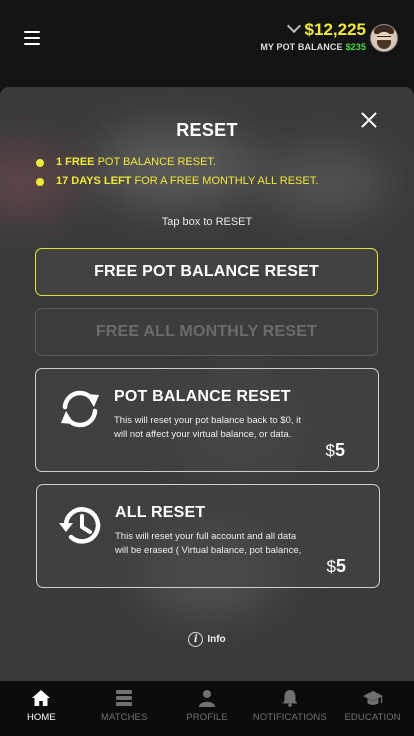 This screenshot has height=736, width=414. Describe the element at coordinates (289, 717) in the screenshot. I see `nav-label: NOTIFICATIONS` at that location.